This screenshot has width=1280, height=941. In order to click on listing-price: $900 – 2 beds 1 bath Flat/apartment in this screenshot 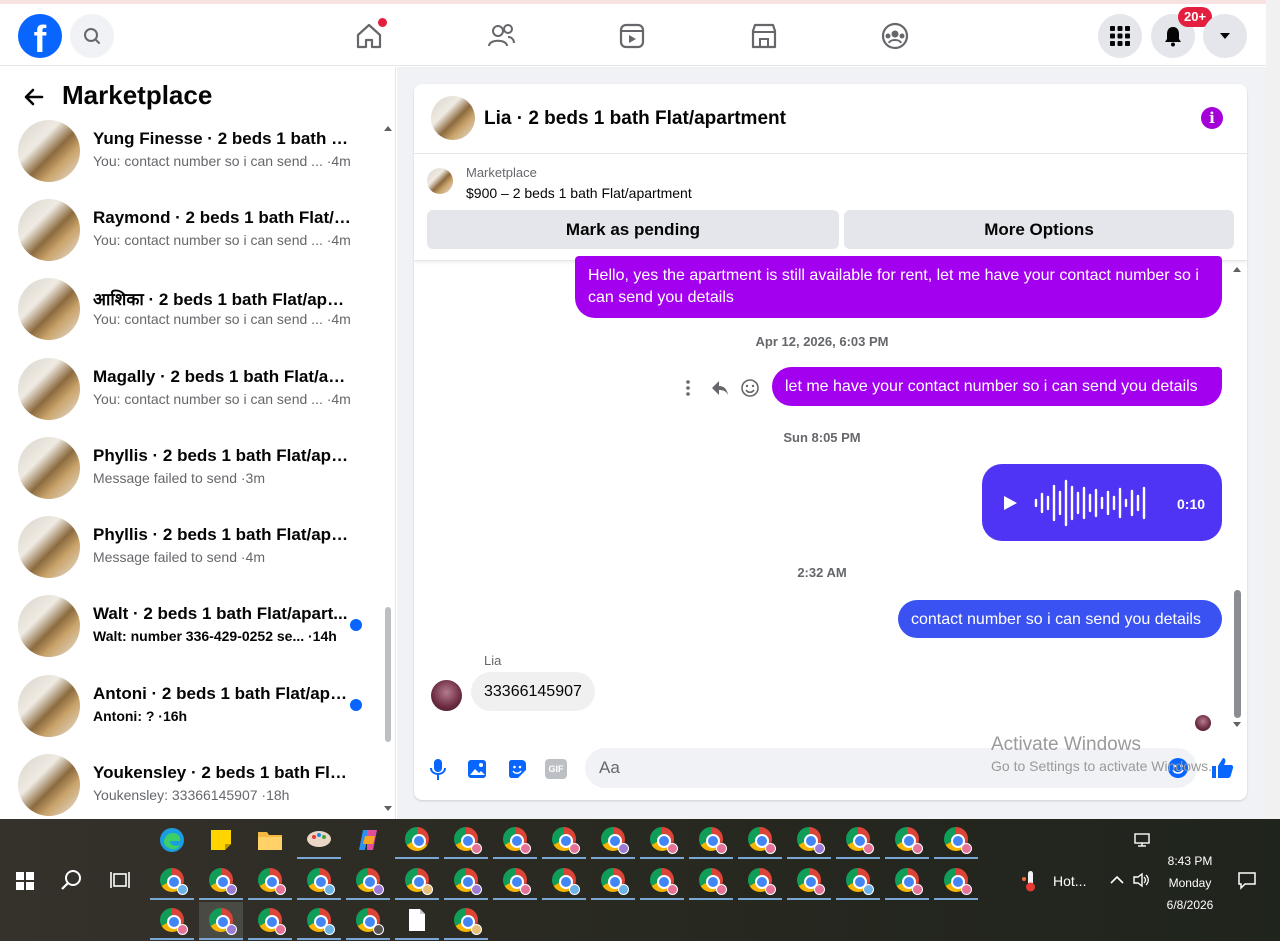, I will do `click(579, 193)`.